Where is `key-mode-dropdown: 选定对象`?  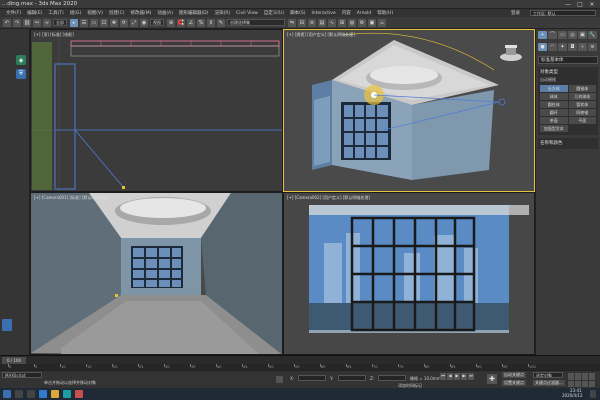
key-mode-dropdown: 选定对象 is located at coordinates (548, 375).